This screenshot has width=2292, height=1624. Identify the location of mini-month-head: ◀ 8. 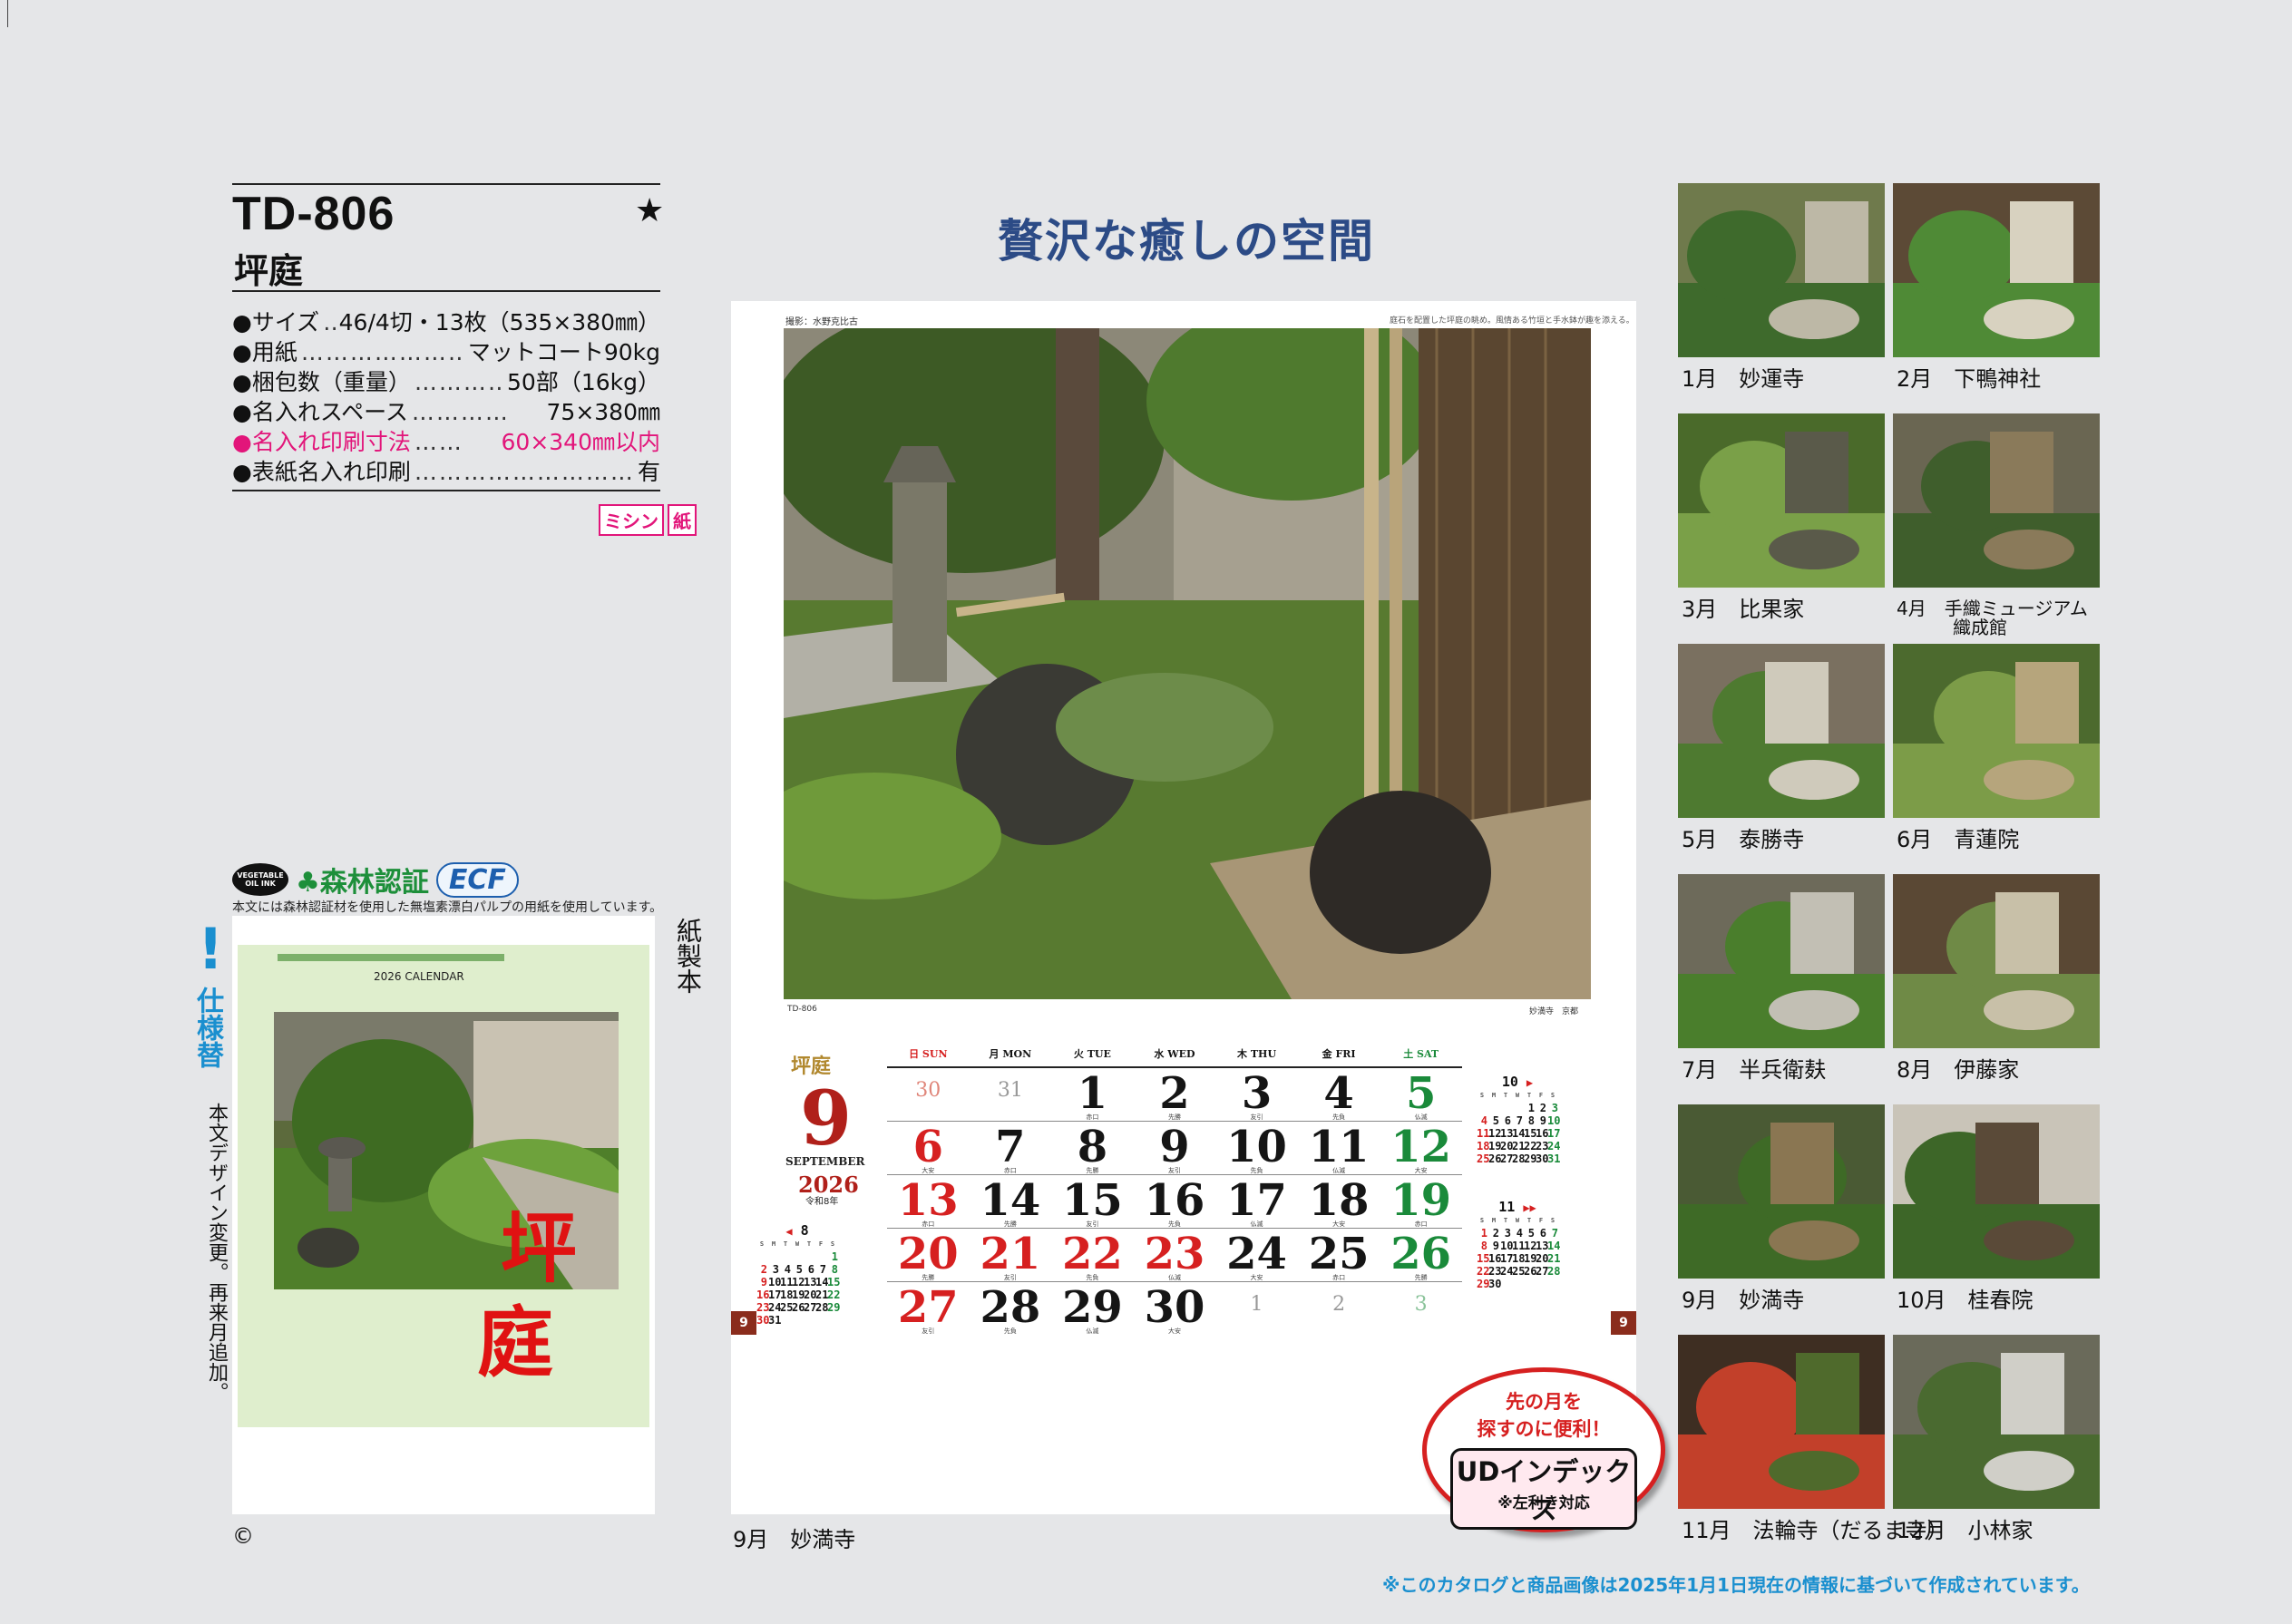
(797, 1230).